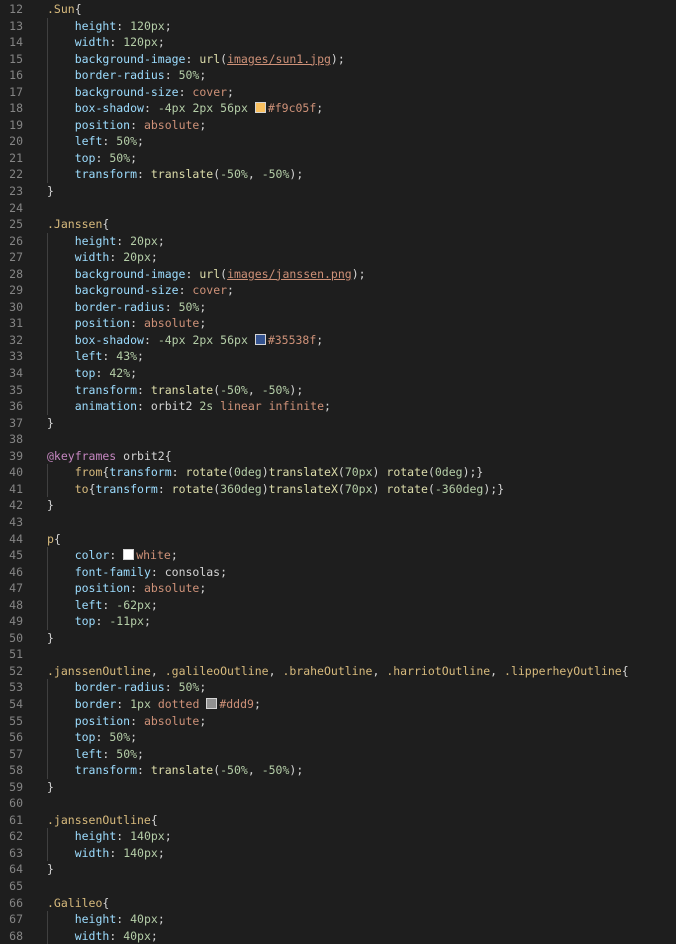  Describe the element at coordinates (171, 339) in the screenshot. I see `code-token: -4px` at that location.